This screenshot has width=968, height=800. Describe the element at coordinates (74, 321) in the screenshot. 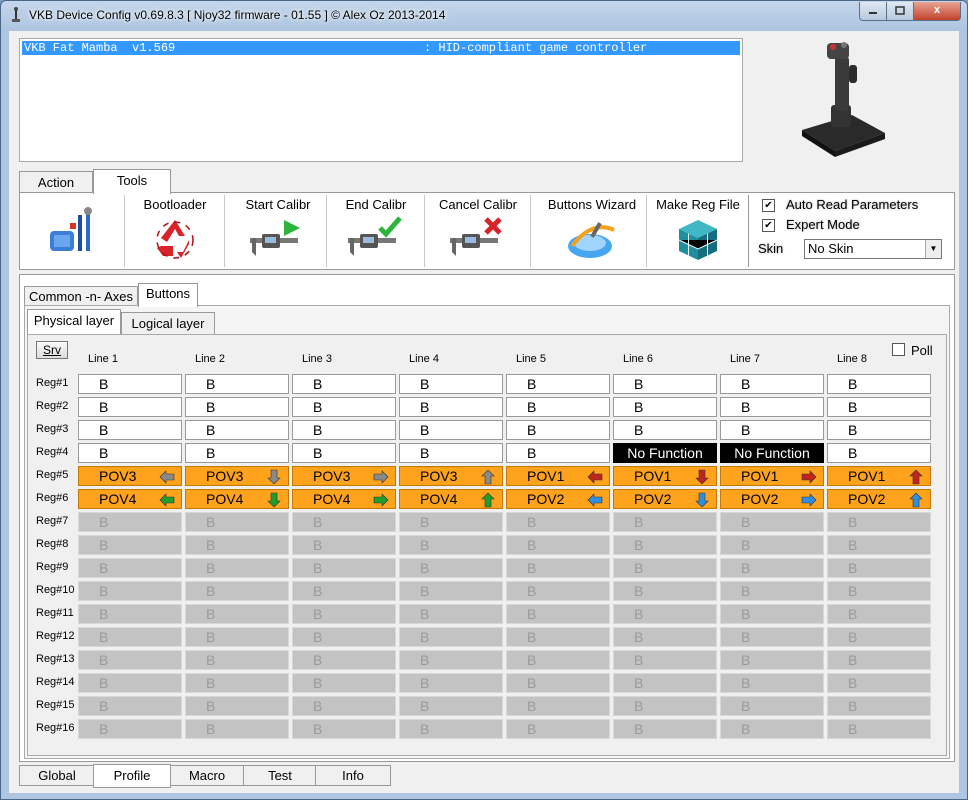

I see `tab-physical-layer: Physical layer` at that location.